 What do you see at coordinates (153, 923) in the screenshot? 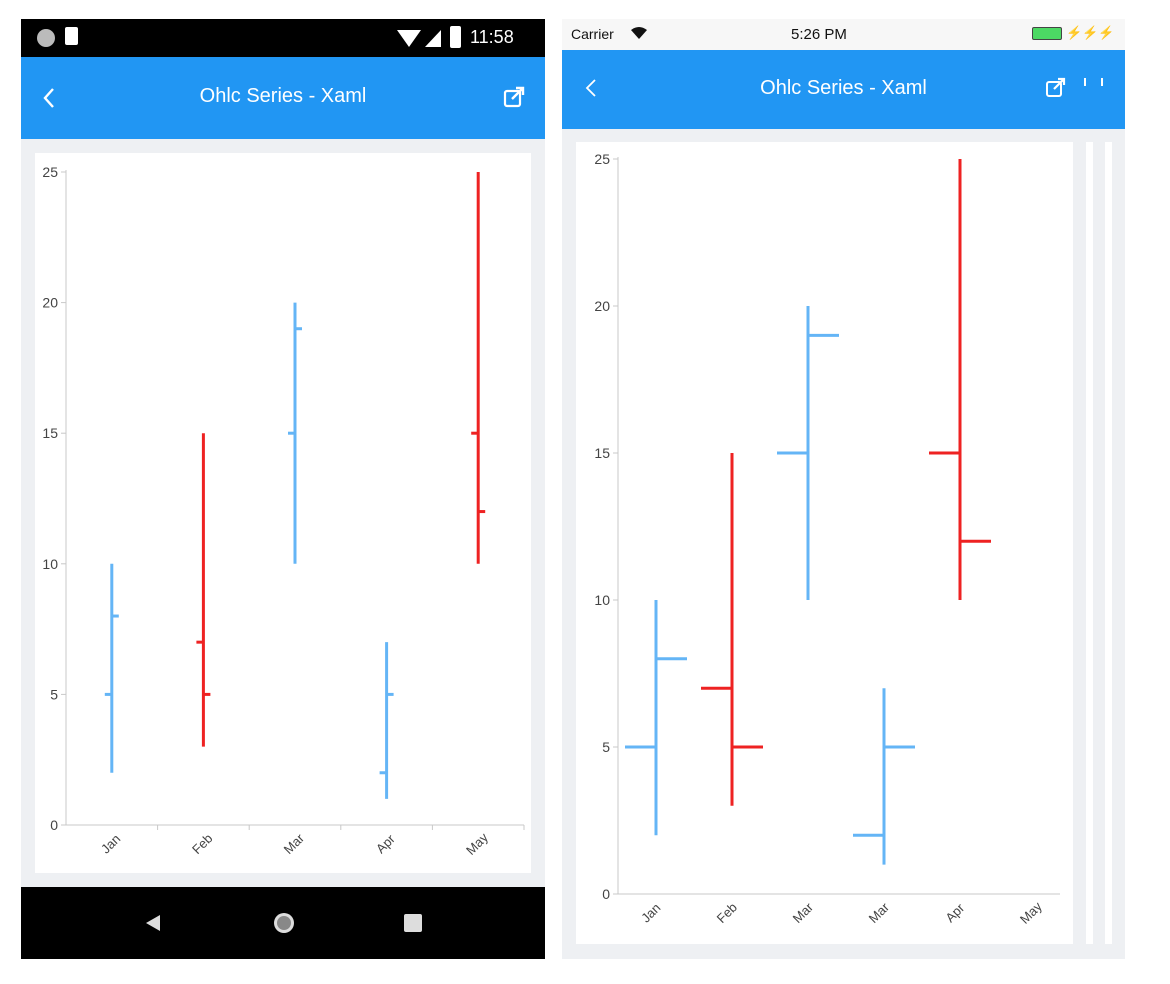
I see `nav-back-icon` at bounding box center [153, 923].